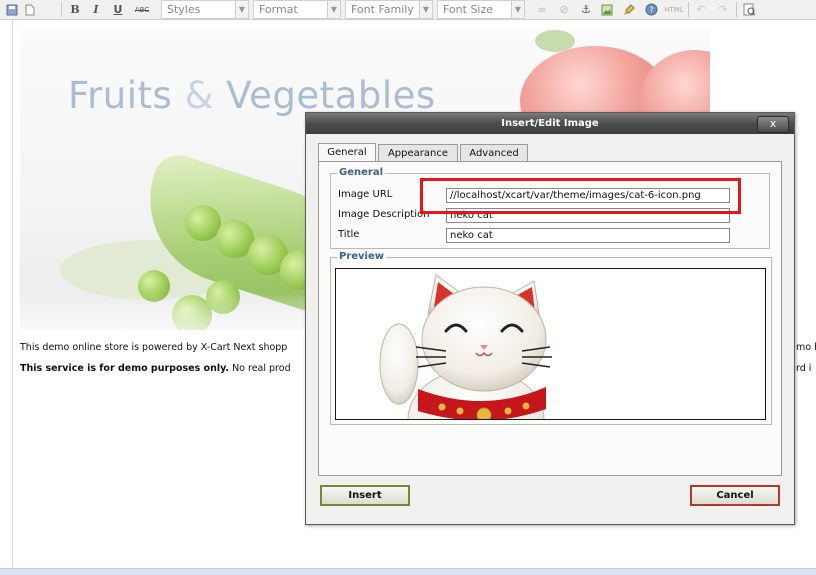 This screenshot has height=575, width=816. I want to click on styles-select-value: Styles, so click(184, 9).